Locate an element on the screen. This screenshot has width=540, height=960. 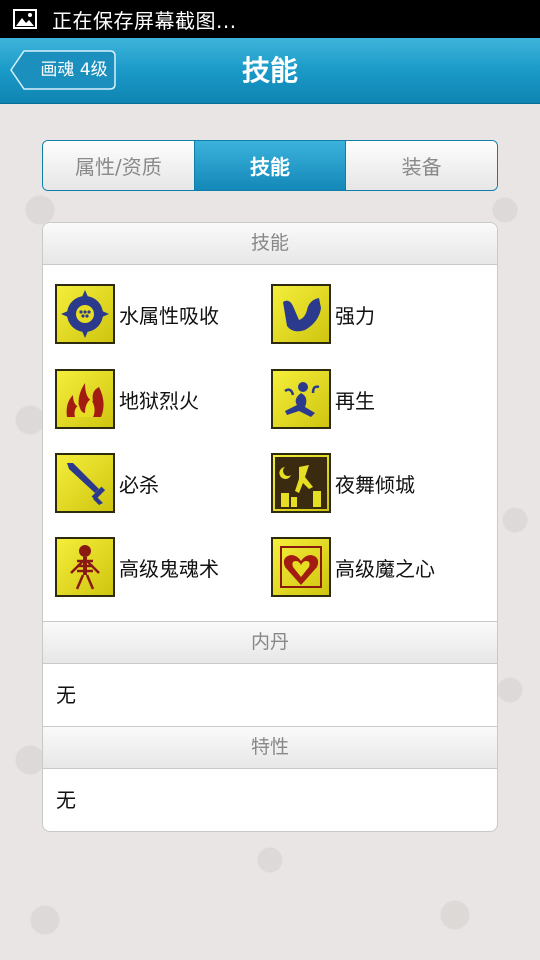
night-dance-icon is located at coordinates (301, 483).